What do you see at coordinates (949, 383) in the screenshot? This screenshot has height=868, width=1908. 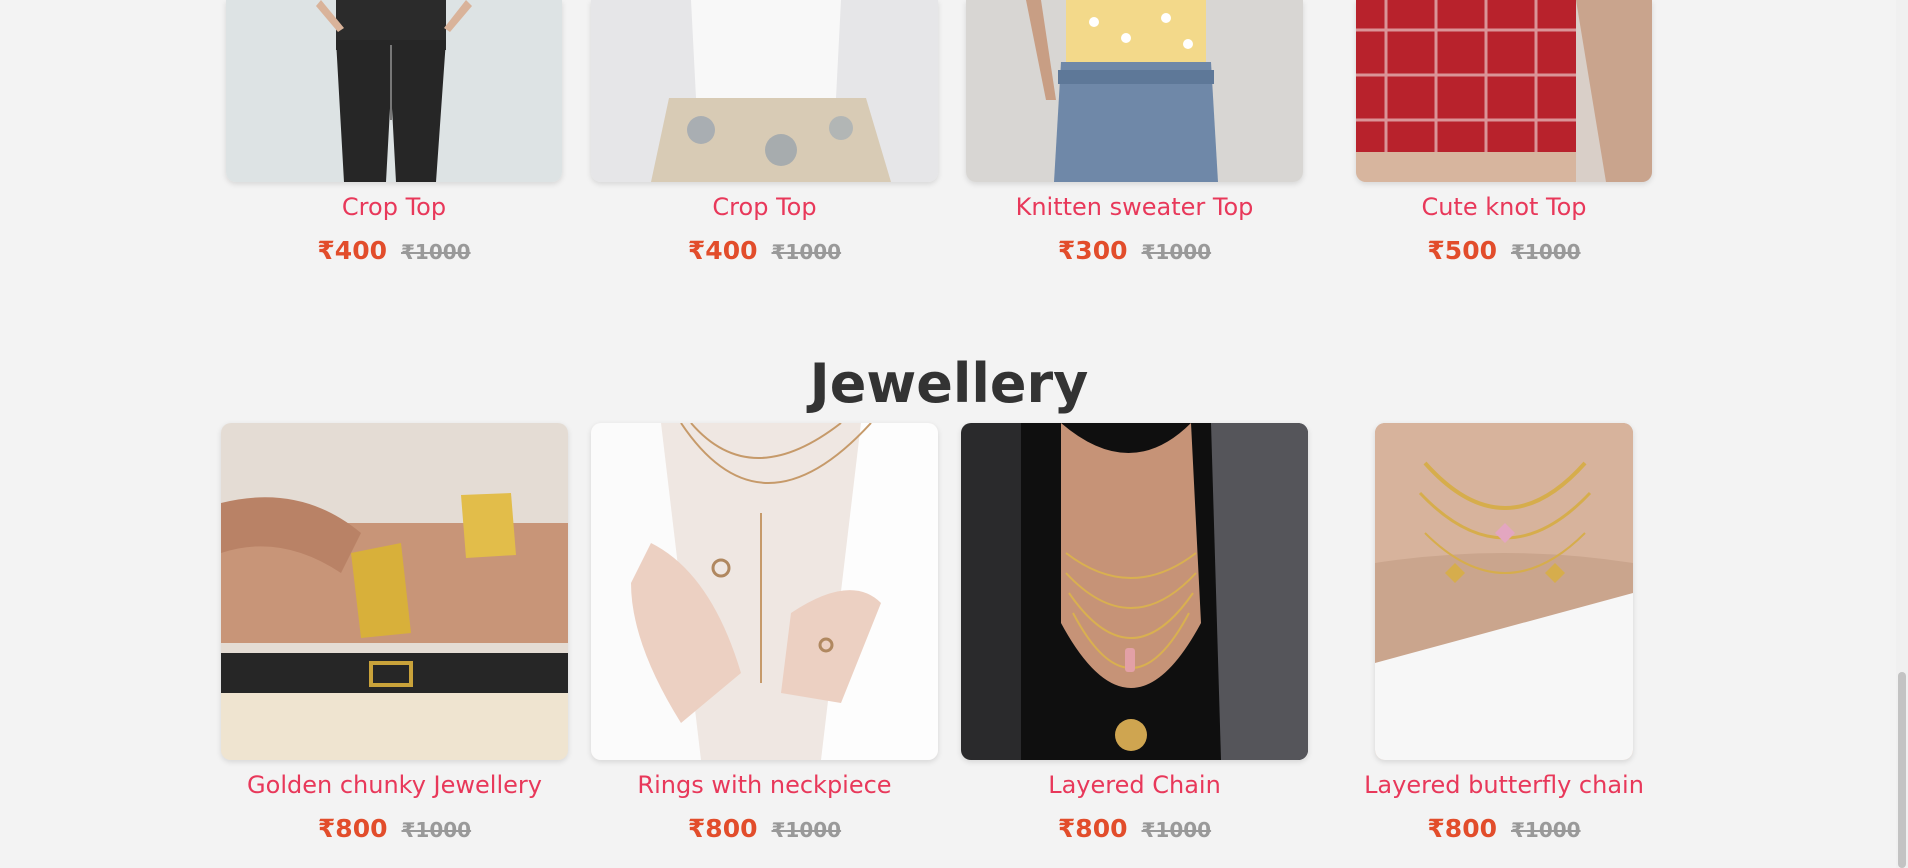 I see `section-title-jewellery: Jewellery` at bounding box center [949, 383].